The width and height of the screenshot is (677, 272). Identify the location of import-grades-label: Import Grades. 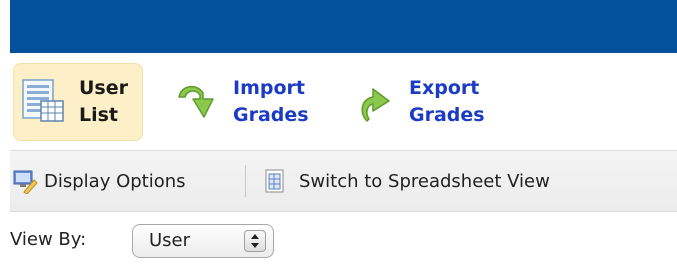
(271, 101).